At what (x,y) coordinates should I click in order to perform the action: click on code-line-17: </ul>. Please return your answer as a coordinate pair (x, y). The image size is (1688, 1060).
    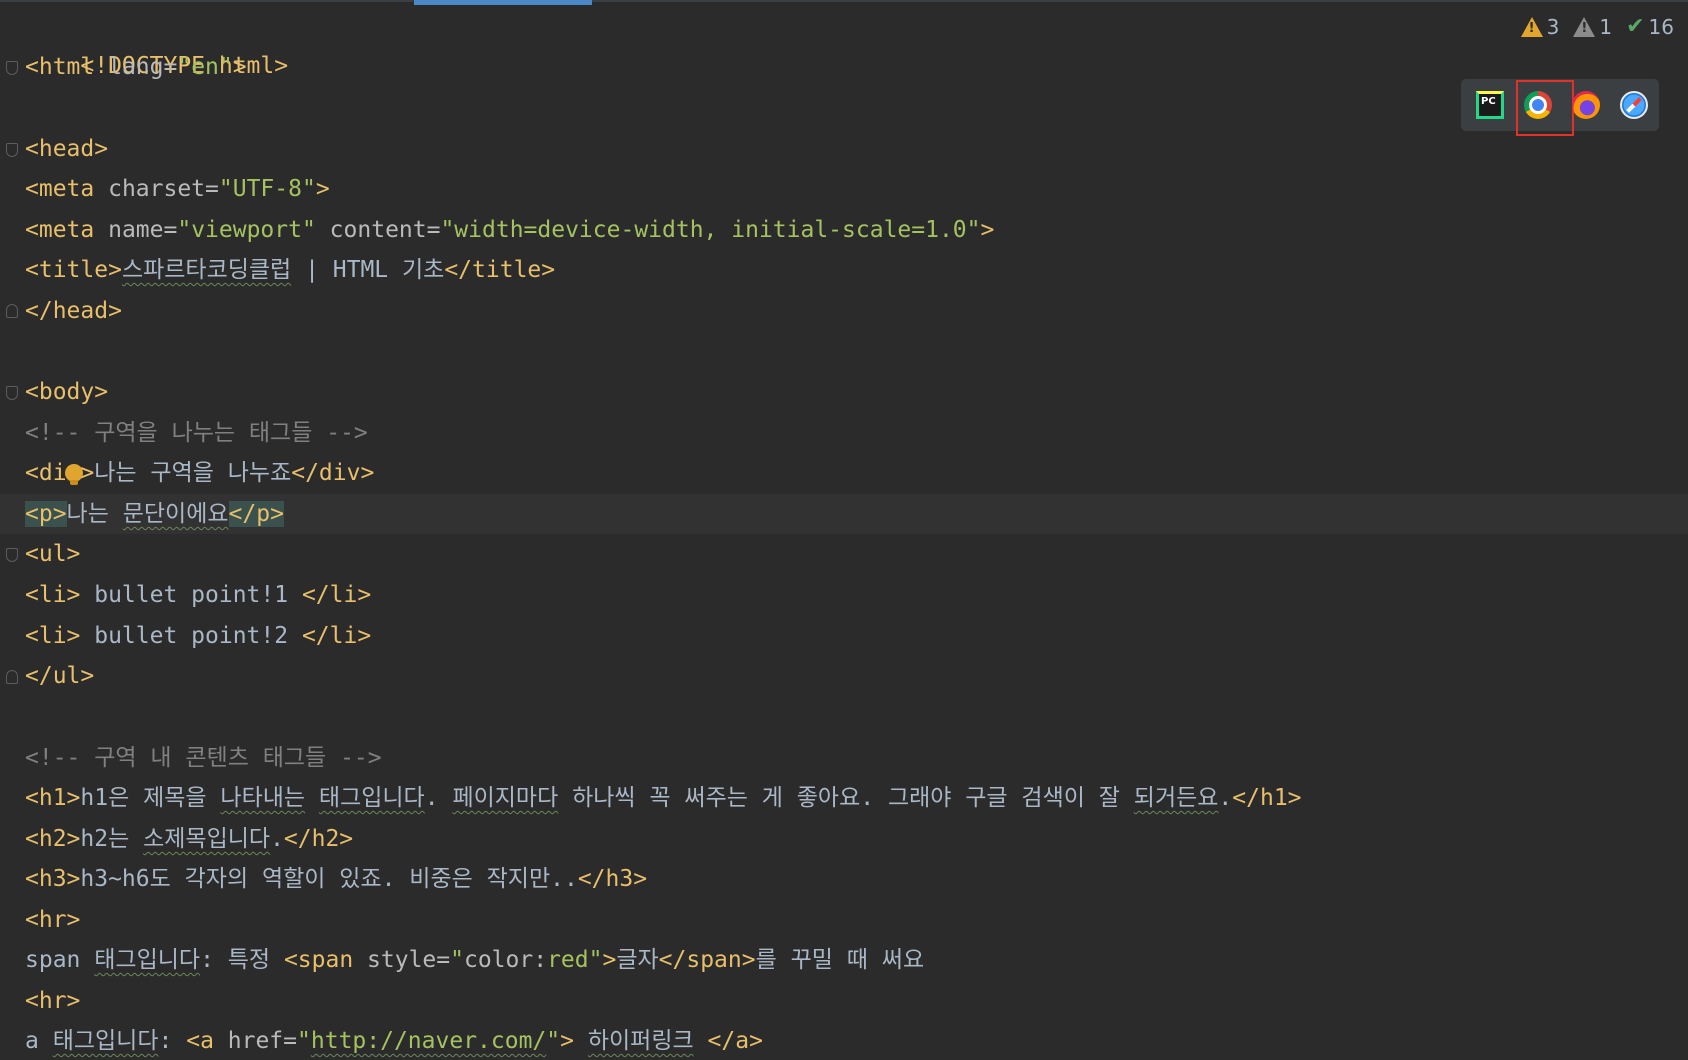
    Looking at the image, I should click on (856, 676).